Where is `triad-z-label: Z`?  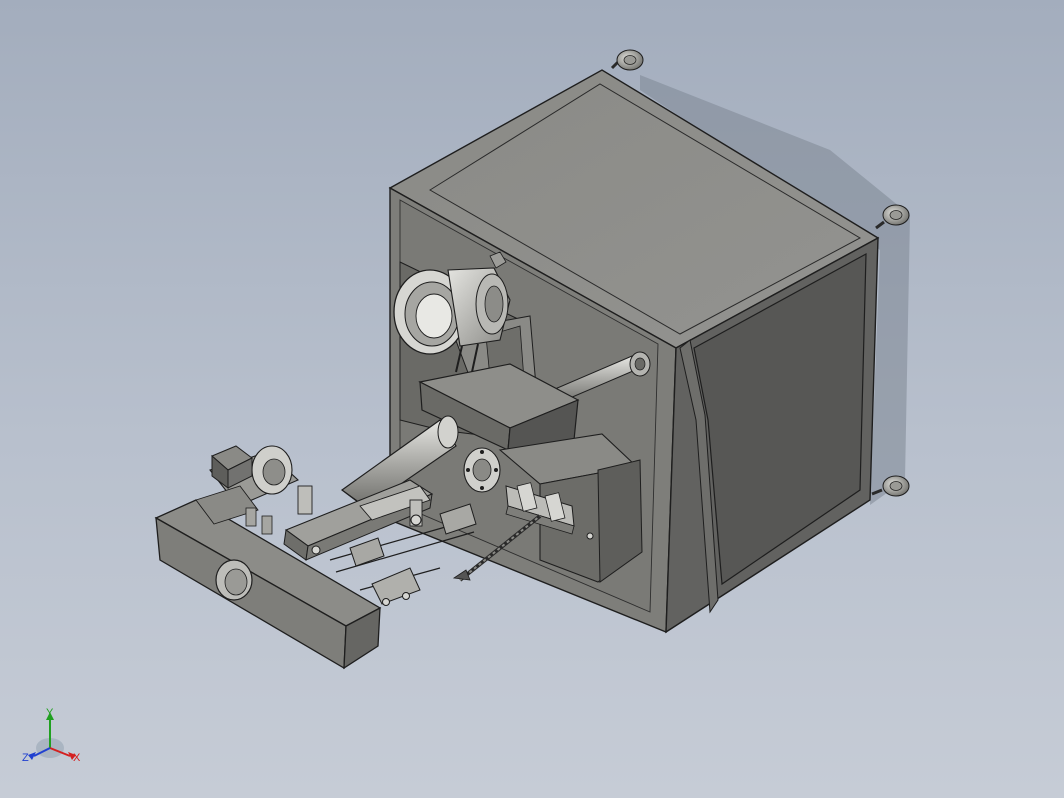 triad-z-label: Z is located at coordinates (25, 758).